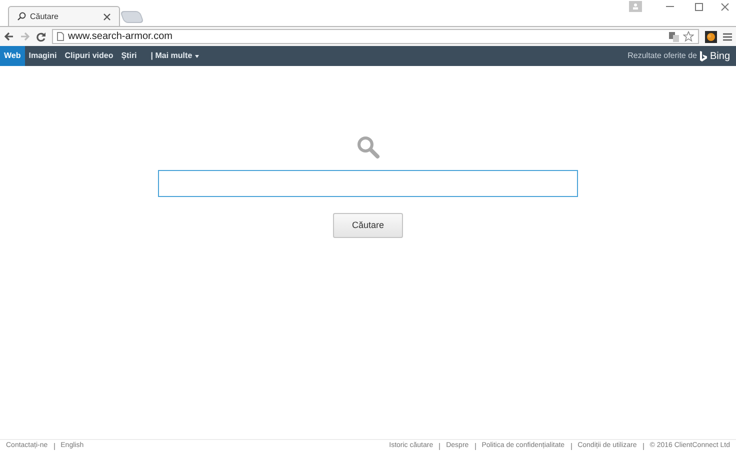 The image size is (736, 452). What do you see at coordinates (129, 56) in the screenshot?
I see `nav-tab: Știri` at bounding box center [129, 56].